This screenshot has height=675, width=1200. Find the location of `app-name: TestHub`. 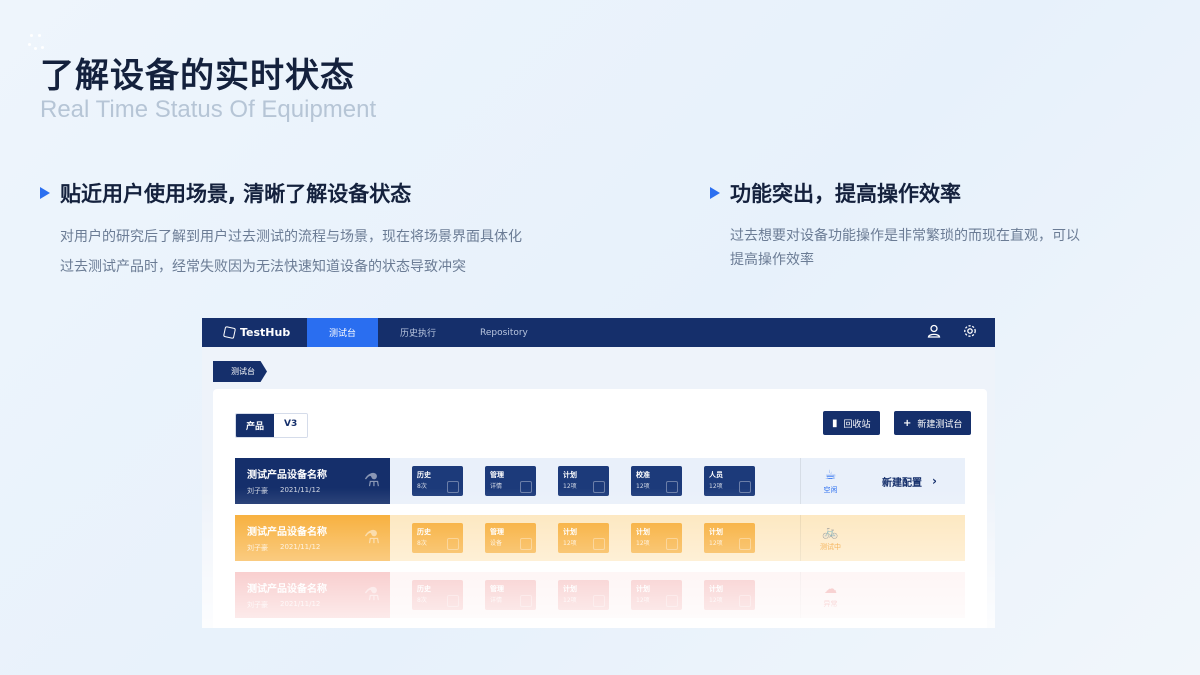

app-name: TestHub is located at coordinates (265, 332).